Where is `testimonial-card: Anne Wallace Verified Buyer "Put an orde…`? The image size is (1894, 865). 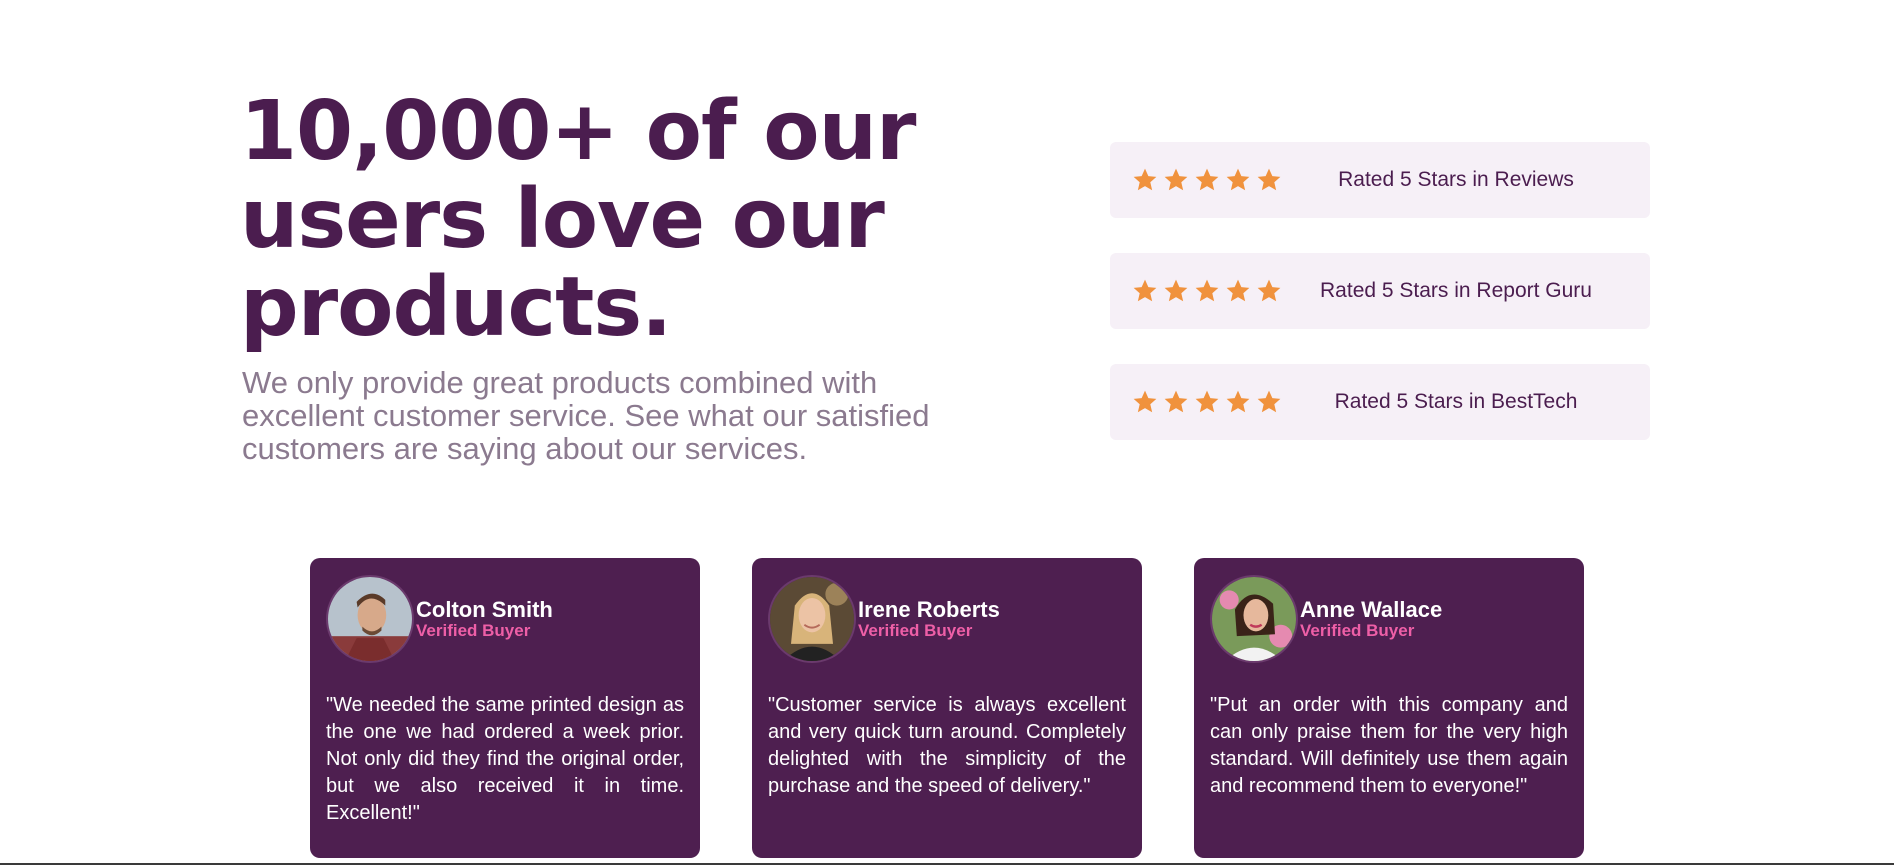
testimonial-card: Anne Wallace Verified Buyer "Put an orde… is located at coordinates (1389, 708).